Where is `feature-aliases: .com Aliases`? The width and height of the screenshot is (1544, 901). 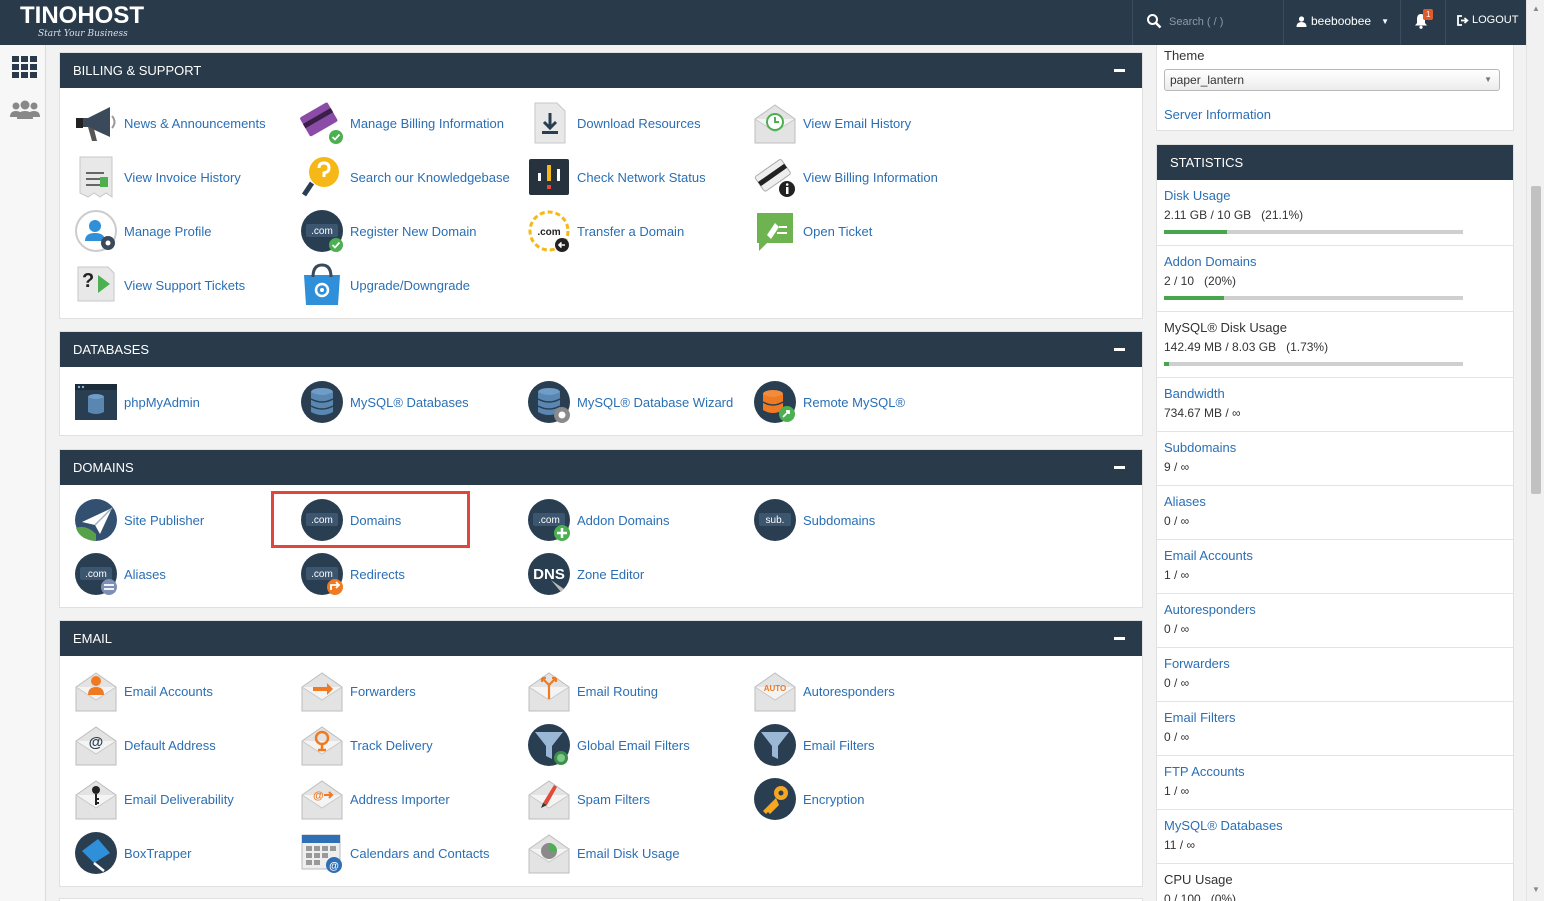
feature-aliases: .com Aliases is located at coordinates (119, 574).